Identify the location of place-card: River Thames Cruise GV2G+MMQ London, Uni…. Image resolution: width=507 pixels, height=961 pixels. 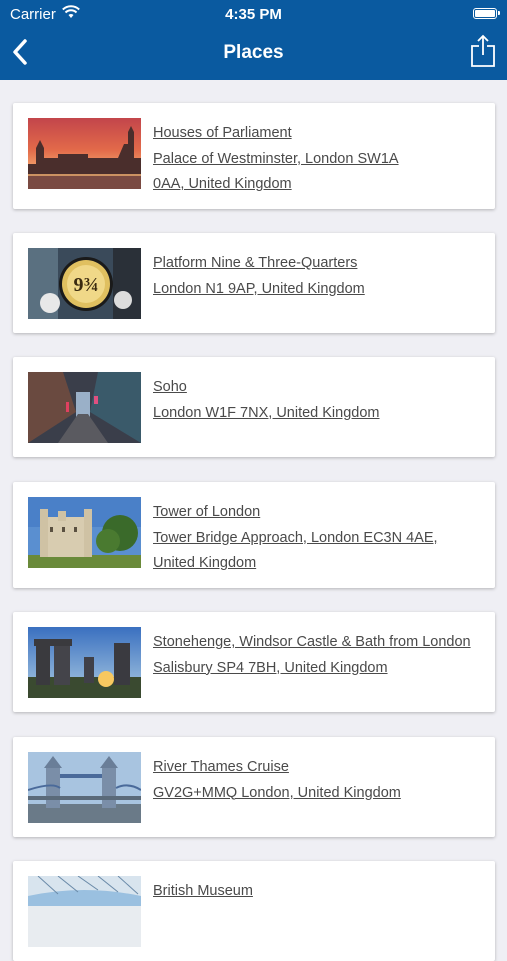
(254, 787).